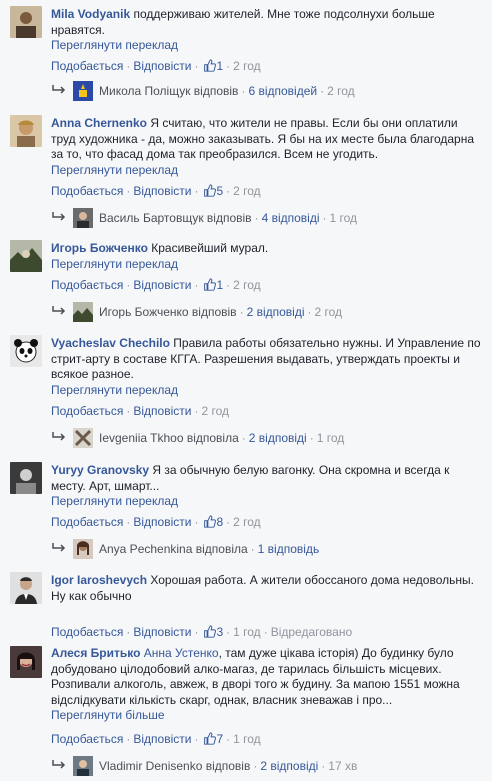  Describe the element at coordinates (95, 653) in the screenshot. I see `comment-author: Алеся Бритько` at that location.